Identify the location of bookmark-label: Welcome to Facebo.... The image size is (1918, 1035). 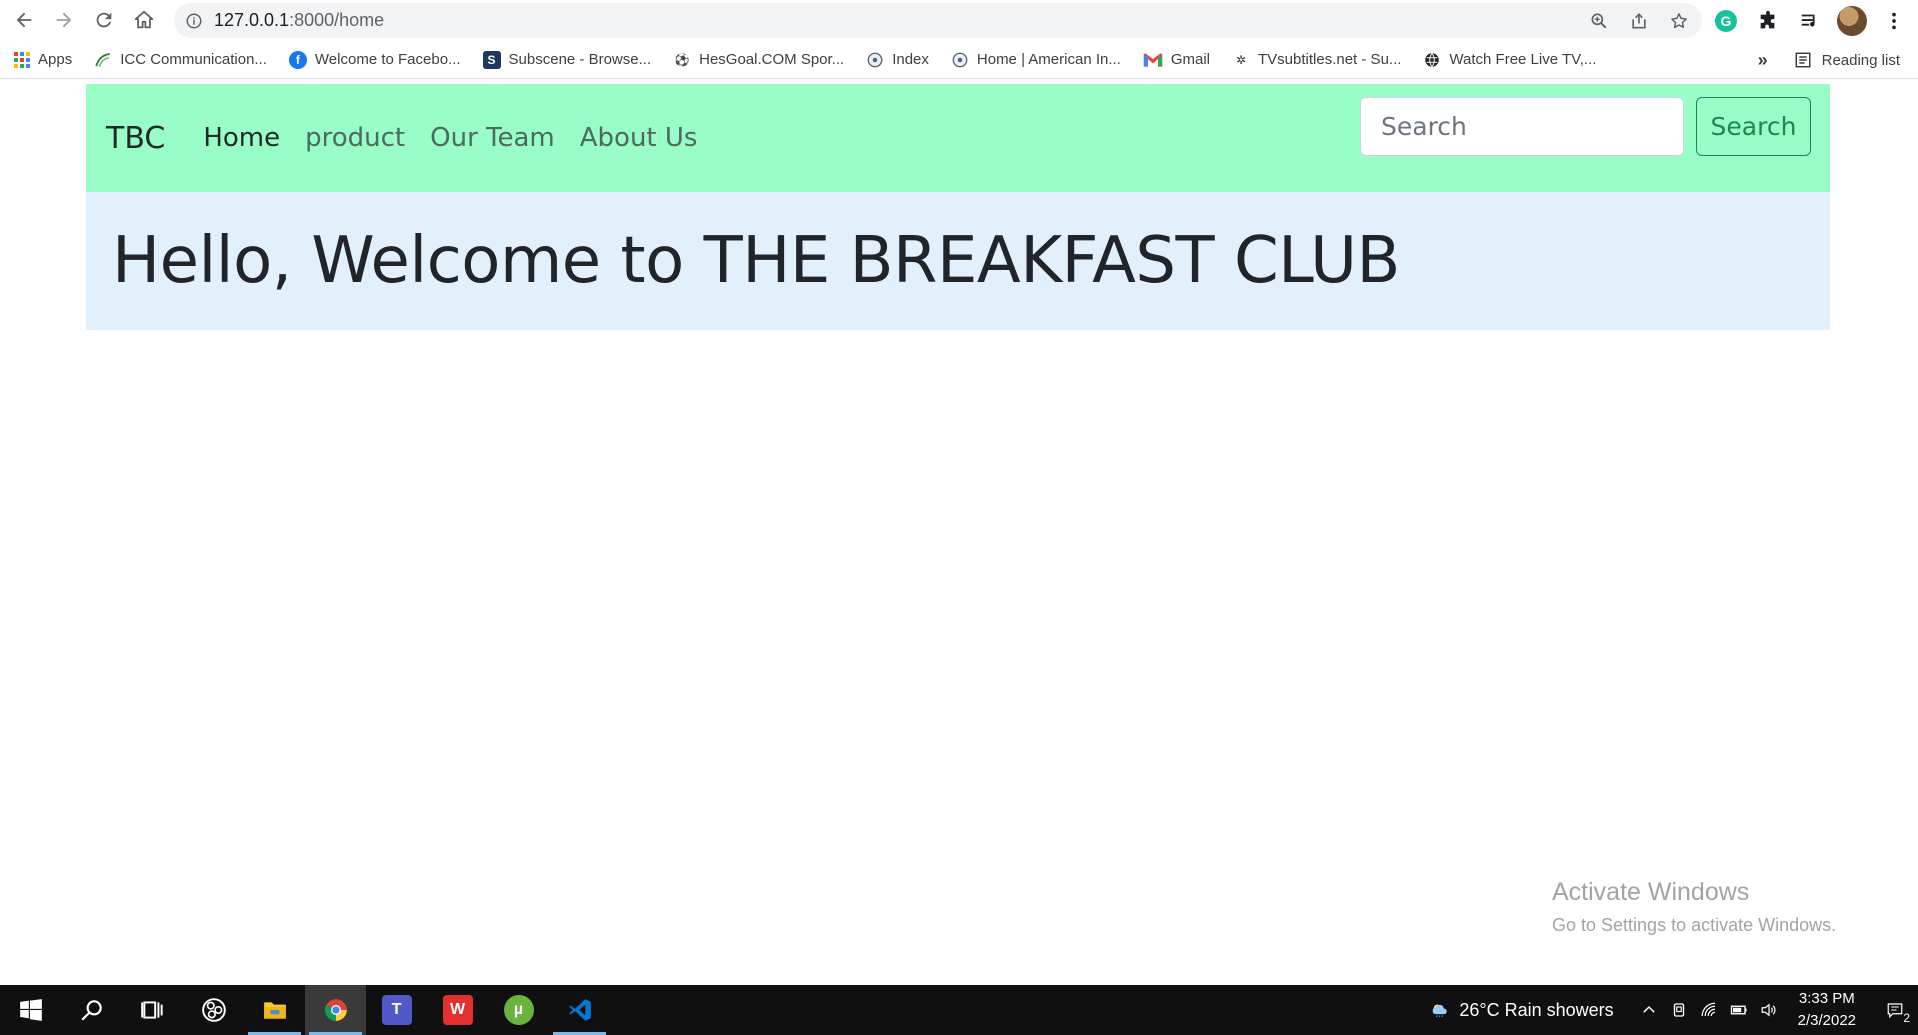
(387, 59).